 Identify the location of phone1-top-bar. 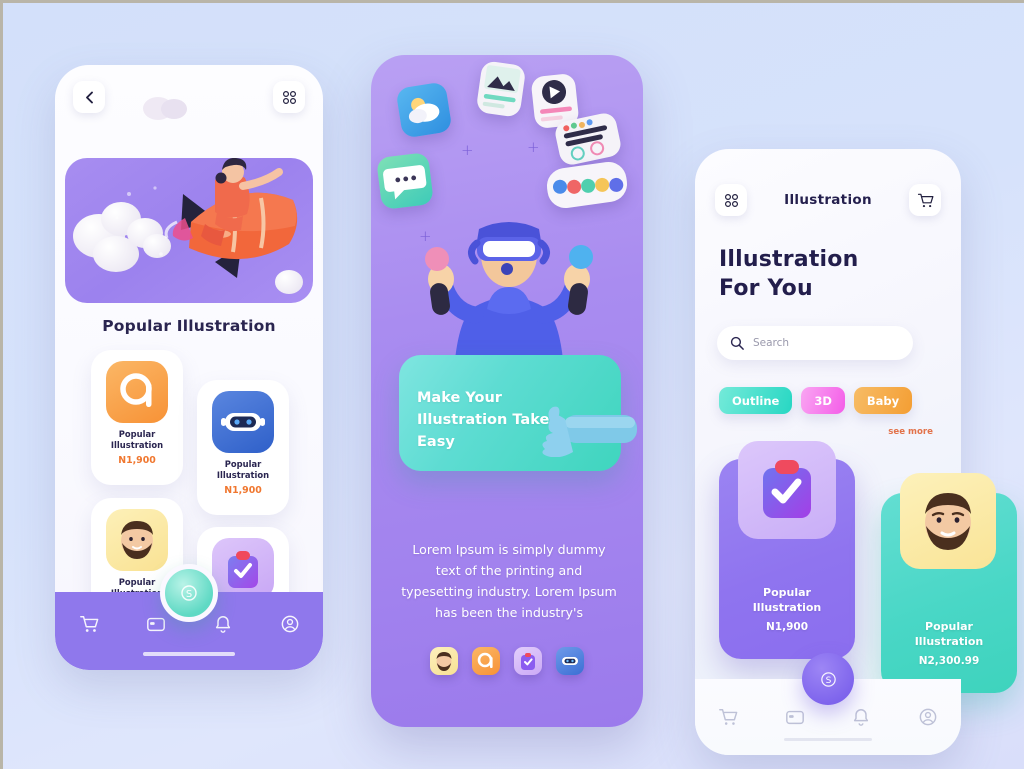
(189, 102).